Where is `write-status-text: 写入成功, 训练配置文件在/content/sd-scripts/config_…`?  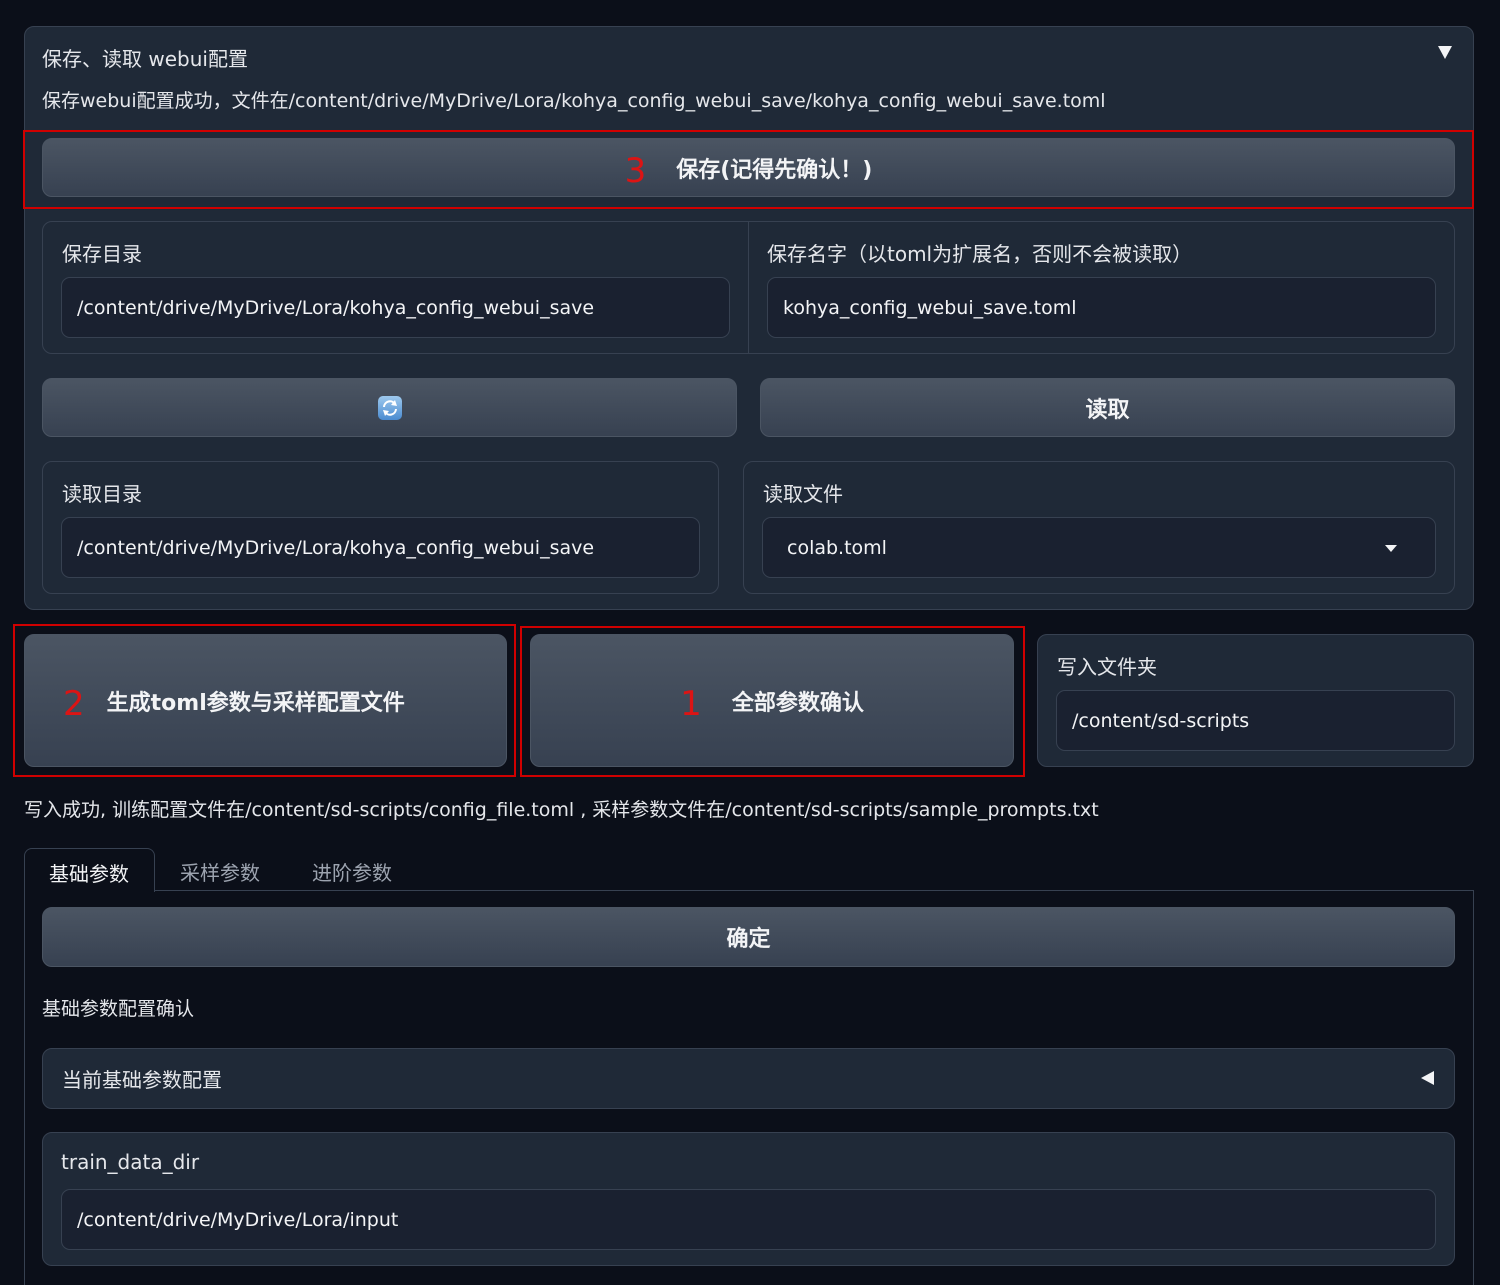 write-status-text: 写入成功, 训练配置文件在/content/sd-scripts/config_… is located at coordinates (561, 810).